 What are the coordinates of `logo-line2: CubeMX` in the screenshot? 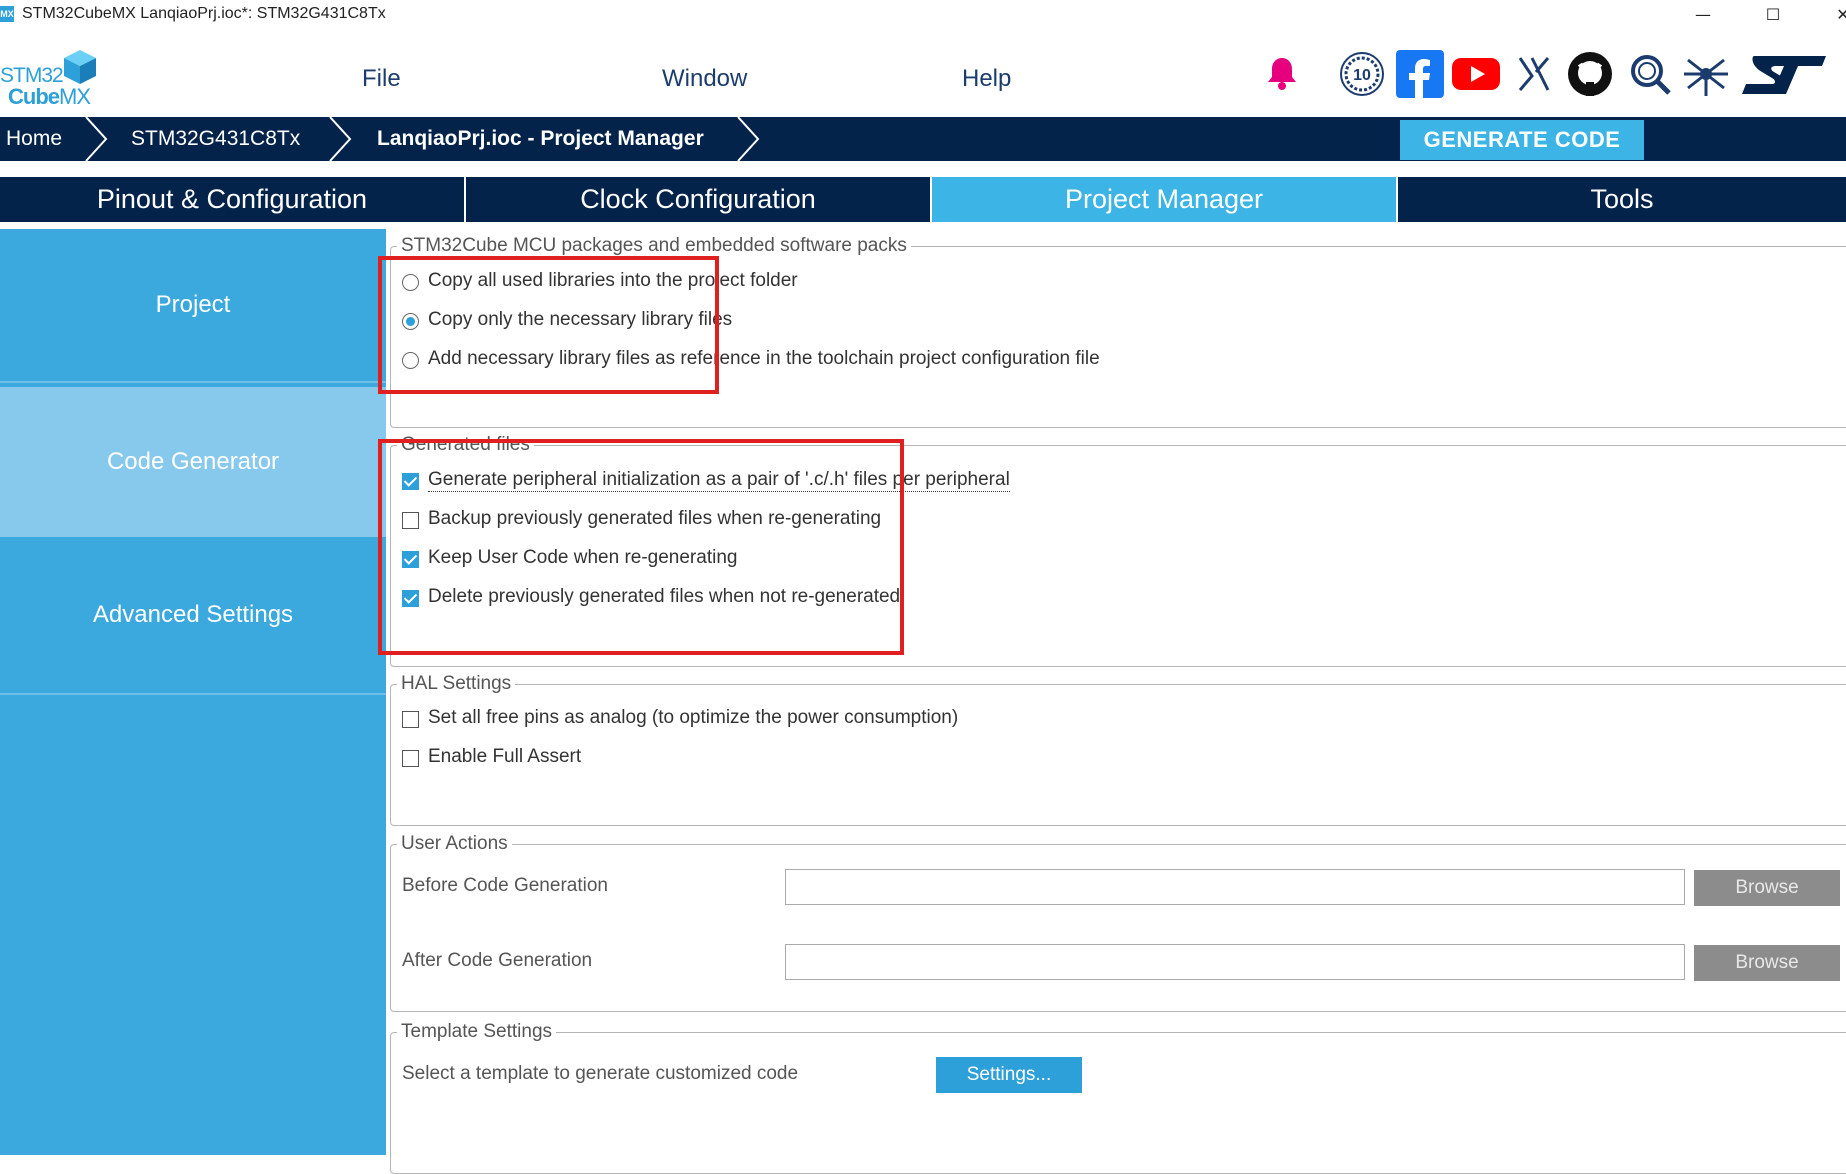 It's located at (49, 96).